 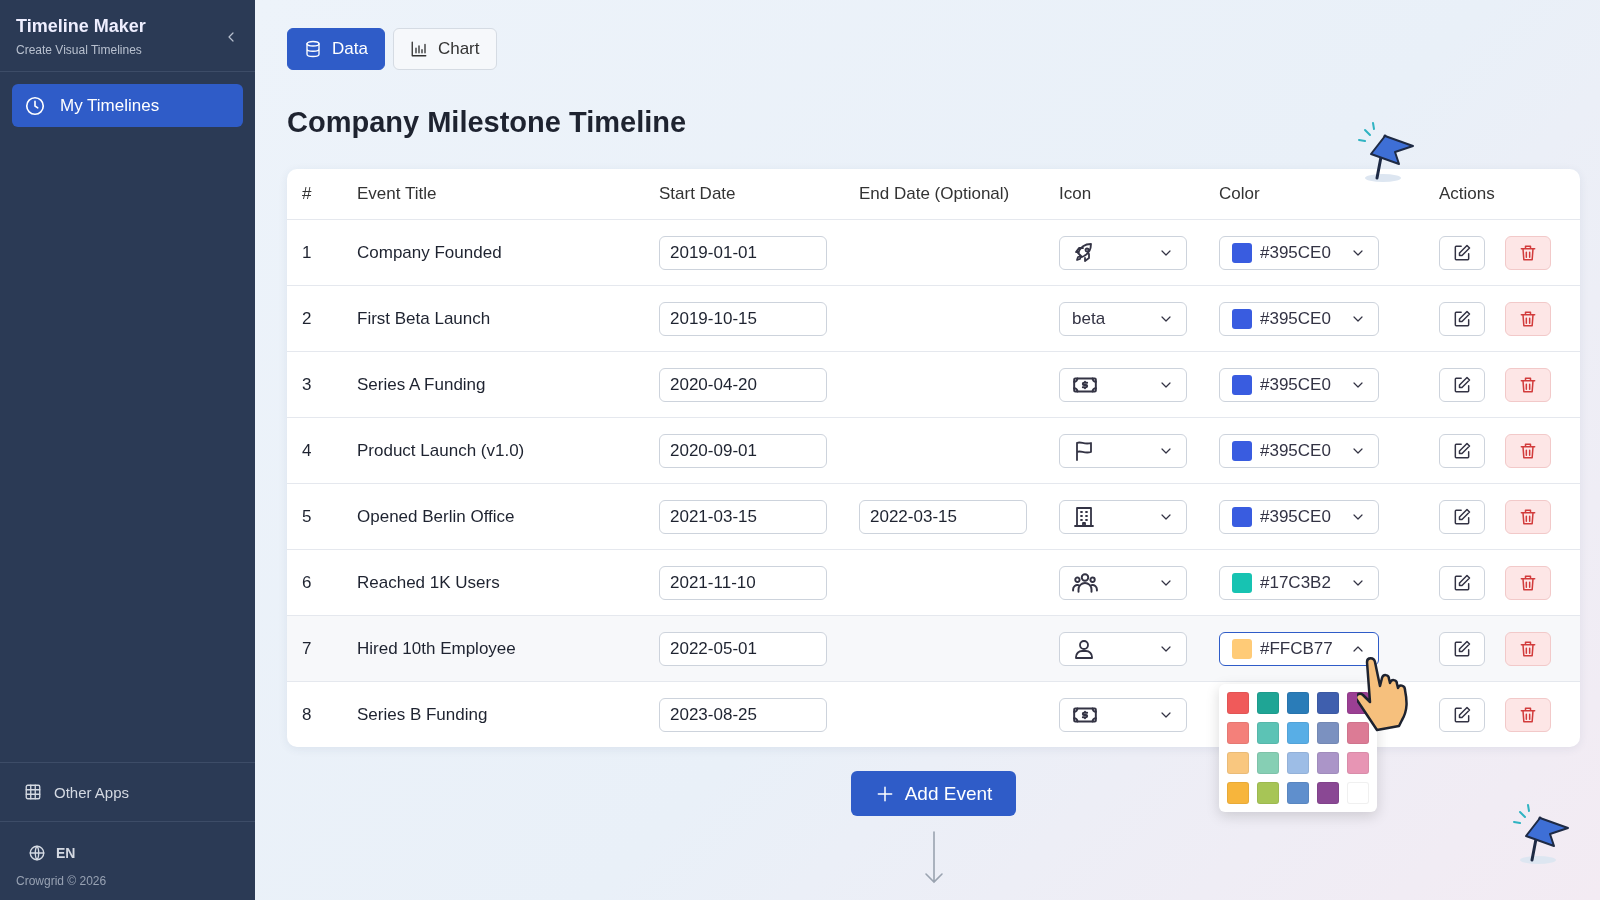 I want to click on copyright-text: Crowgrid © 2026, so click(x=61, y=881).